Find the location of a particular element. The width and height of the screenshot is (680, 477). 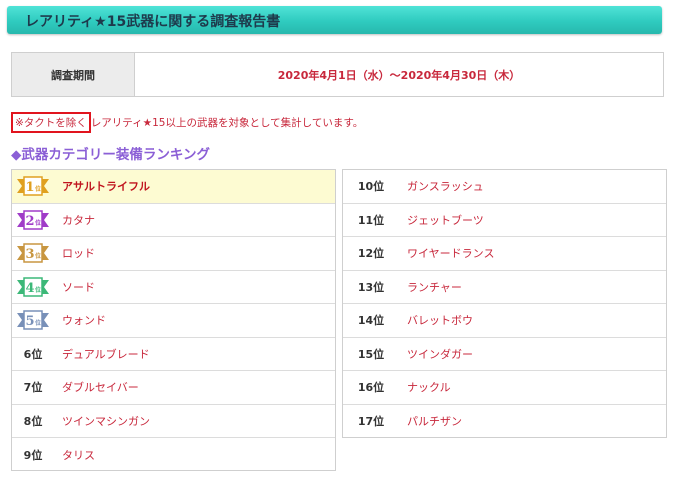

weapon-name: パルチザン is located at coordinates (434, 422).